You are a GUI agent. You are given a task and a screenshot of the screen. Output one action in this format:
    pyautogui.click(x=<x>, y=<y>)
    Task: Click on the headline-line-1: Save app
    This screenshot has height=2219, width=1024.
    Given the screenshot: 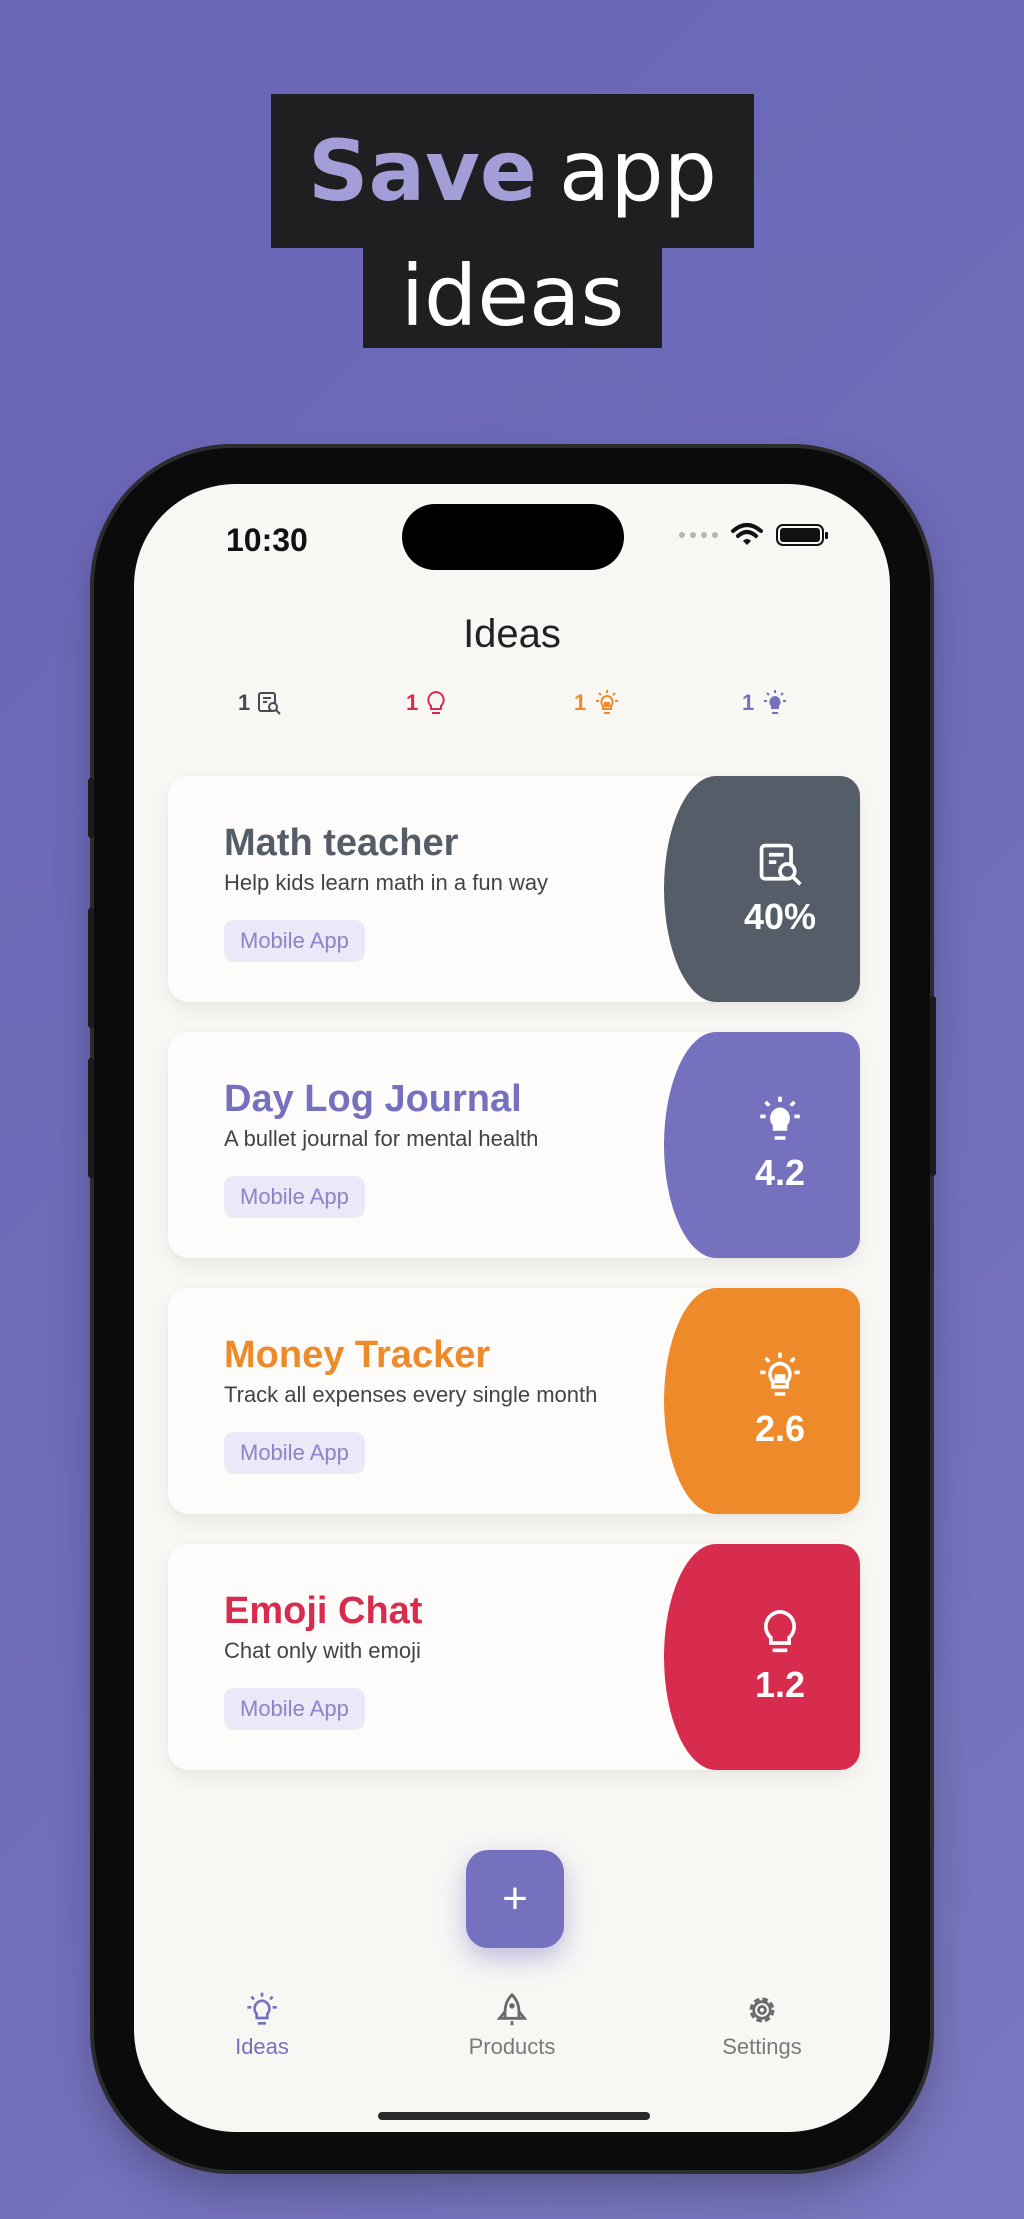 What is the action you would take?
    pyautogui.click(x=512, y=171)
    